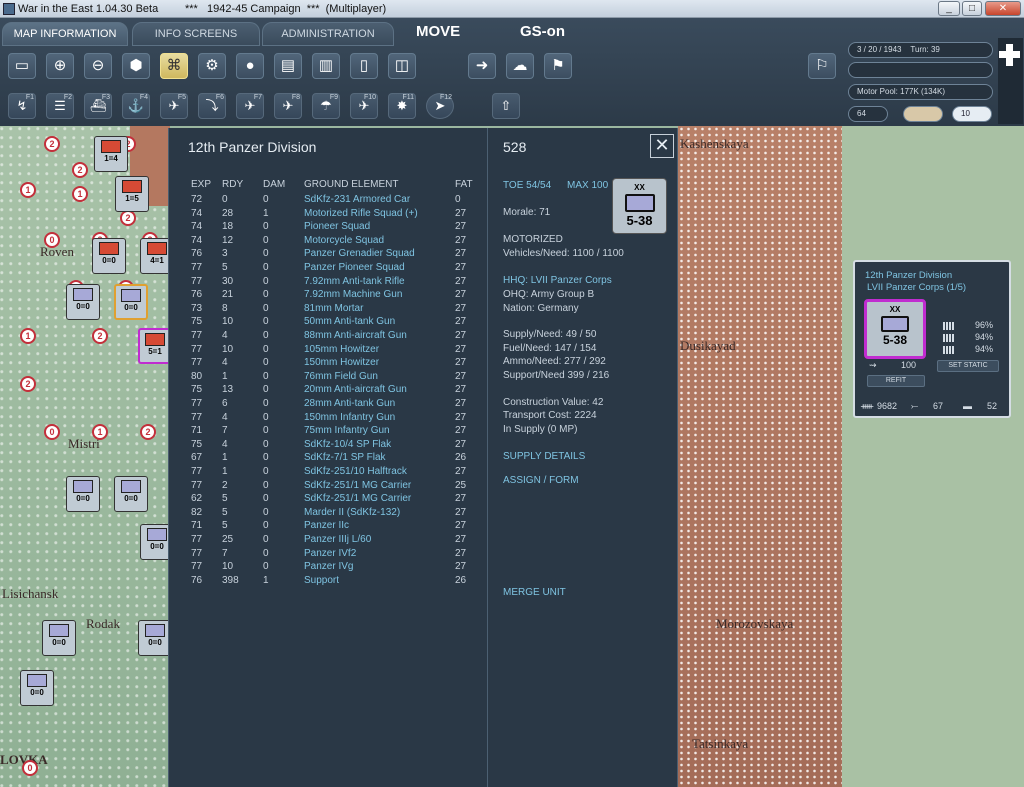 The height and width of the screenshot is (787, 1024). What do you see at coordinates (355, 472) in the screenshot?
I see `cell-name: SdKfz-251/10 Halftrack` at bounding box center [355, 472].